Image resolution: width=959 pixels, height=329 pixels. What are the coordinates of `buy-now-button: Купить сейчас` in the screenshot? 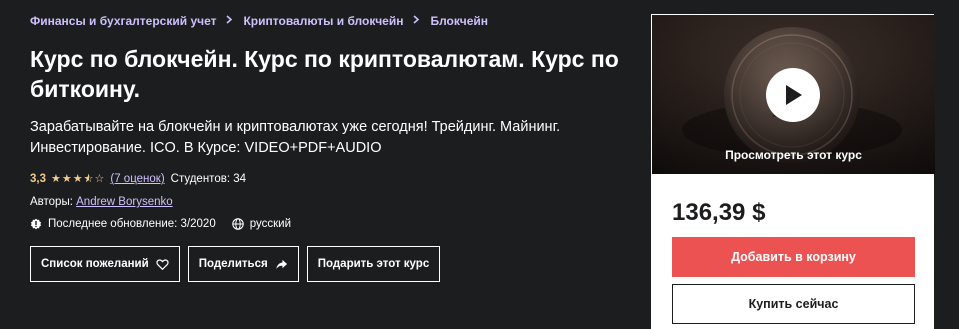 It's located at (793, 304).